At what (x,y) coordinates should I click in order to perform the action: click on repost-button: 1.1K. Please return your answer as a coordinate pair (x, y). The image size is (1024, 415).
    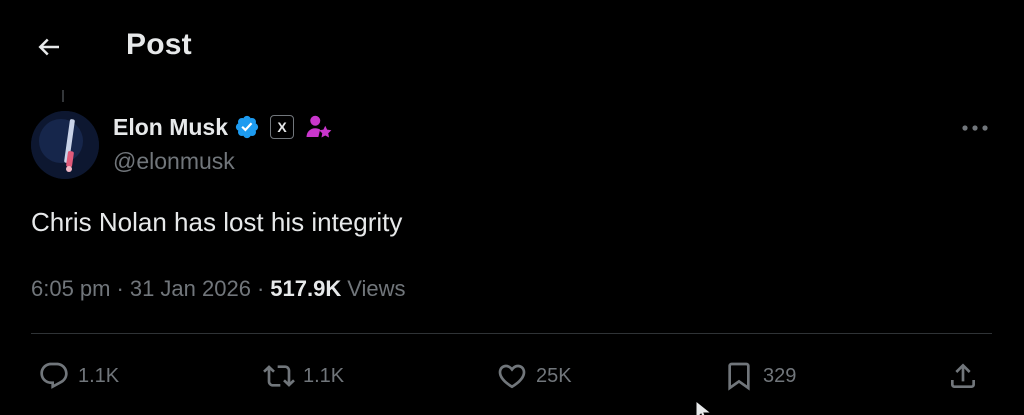
    Looking at the image, I should click on (303, 376).